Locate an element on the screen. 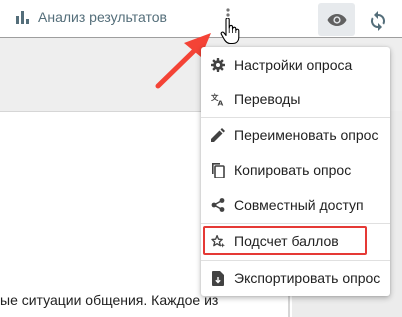  menu-item-translations: 文 A Переводы is located at coordinates (295, 99).